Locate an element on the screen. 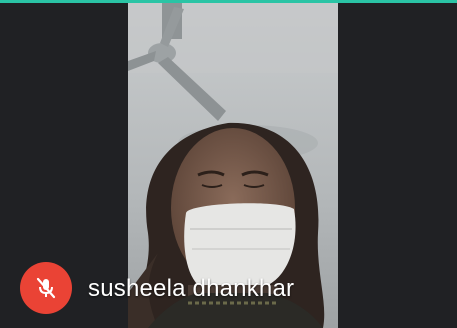 The image size is (457, 328). mic-off-button is located at coordinates (46, 288).